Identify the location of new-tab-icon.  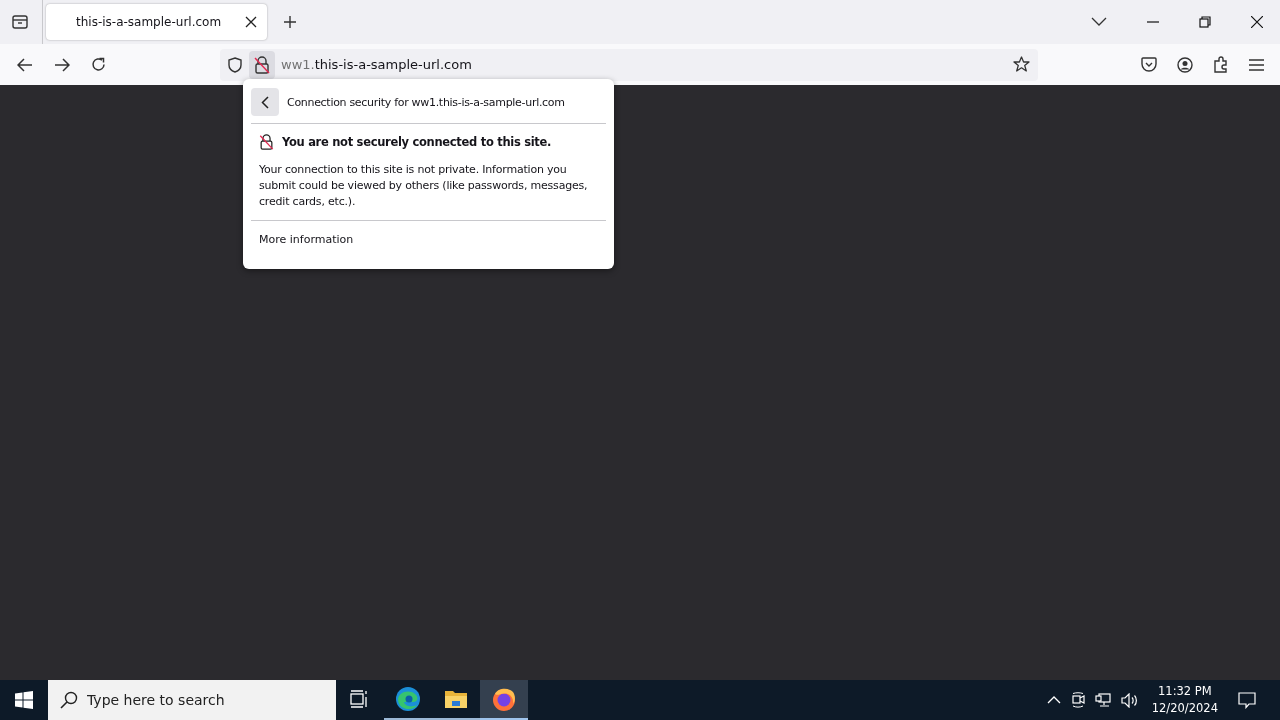
(290, 22).